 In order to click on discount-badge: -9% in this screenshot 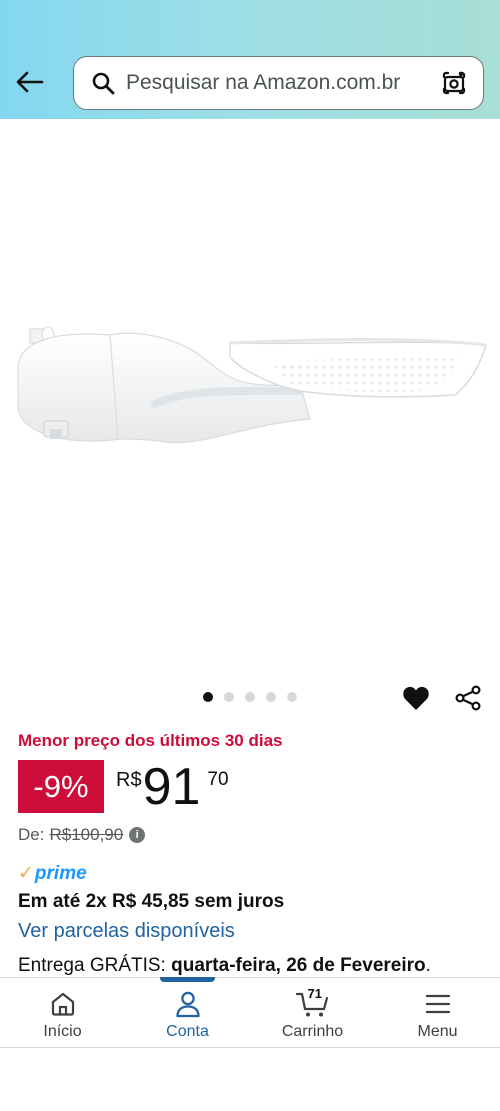, I will do `click(61, 786)`.